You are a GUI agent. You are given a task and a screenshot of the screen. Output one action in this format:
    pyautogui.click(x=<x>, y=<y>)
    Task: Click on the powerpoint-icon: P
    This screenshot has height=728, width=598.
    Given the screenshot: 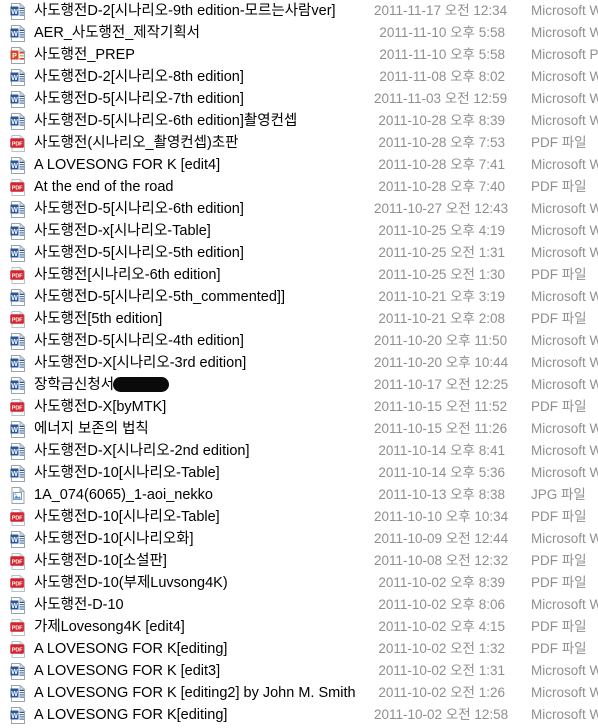 What is the action you would take?
    pyautogui.click(x=18, y=55)
    